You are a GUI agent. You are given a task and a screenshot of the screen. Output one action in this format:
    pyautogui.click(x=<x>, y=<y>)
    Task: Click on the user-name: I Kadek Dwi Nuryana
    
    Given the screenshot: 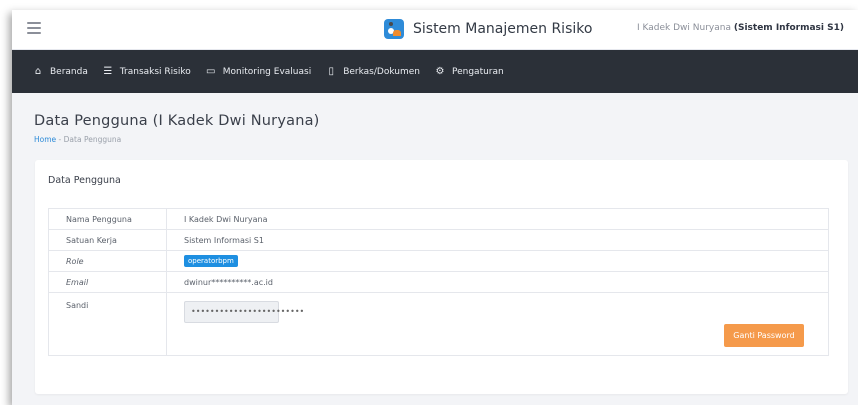 What is the action you would take?
    pyautogui.click(x=684, y=28)
    